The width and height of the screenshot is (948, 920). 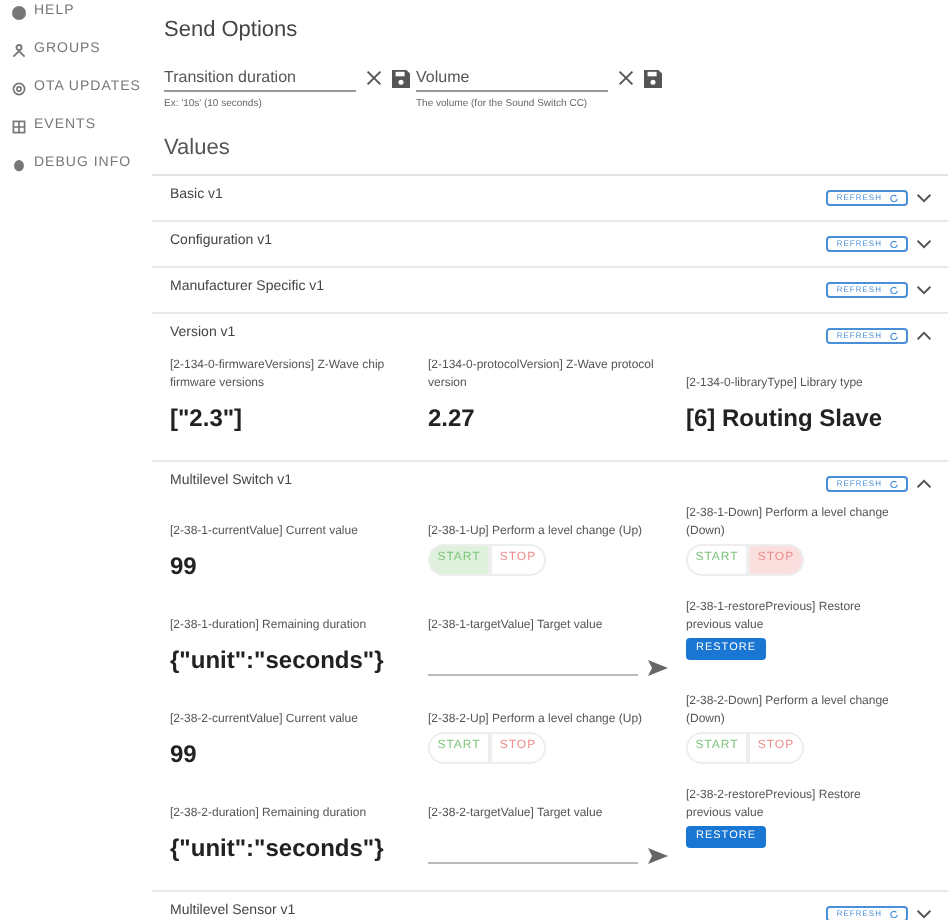 What do you see at coordinates (260, 78) in the screenshot?
I see `input-field: Transition duration` at bounding box center [260, 78].